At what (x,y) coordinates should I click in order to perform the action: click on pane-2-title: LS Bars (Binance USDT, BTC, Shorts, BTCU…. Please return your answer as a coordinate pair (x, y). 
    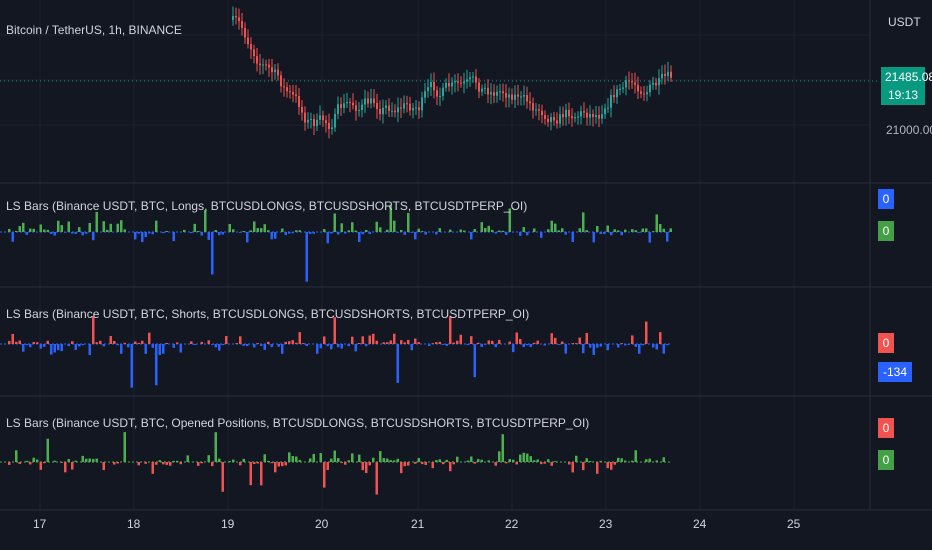
    Looking at the image, I should click on (267, 314).